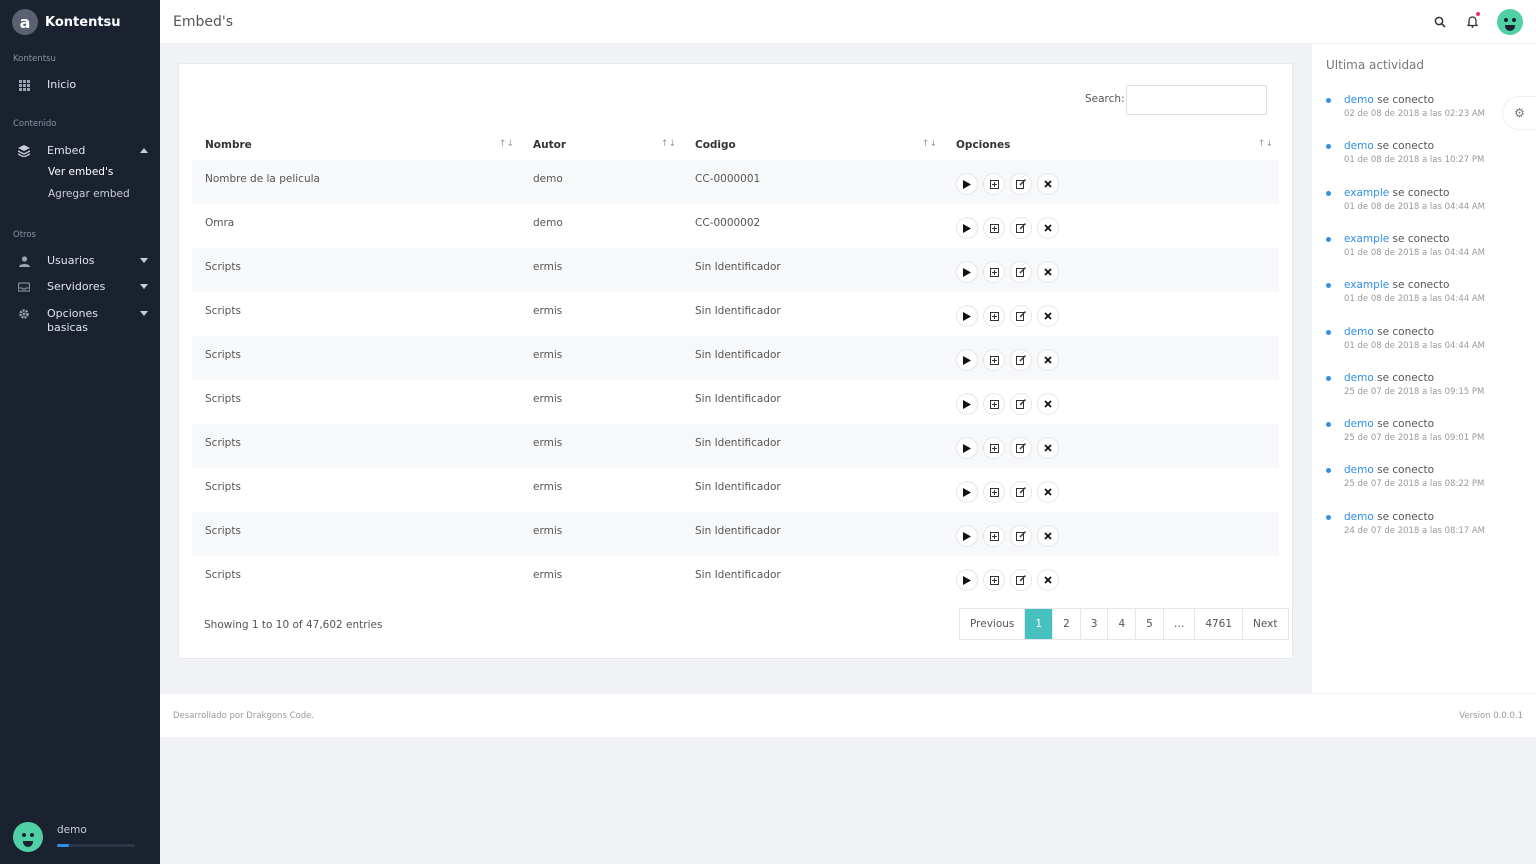 Image resolution: width=1536 pixels, height=864 pixels. What do you see at coordinates (1111, 145) in the screenshot?
I see `column-header-opciones: Opciones ↑↓` at bounding box center [1111, 145].